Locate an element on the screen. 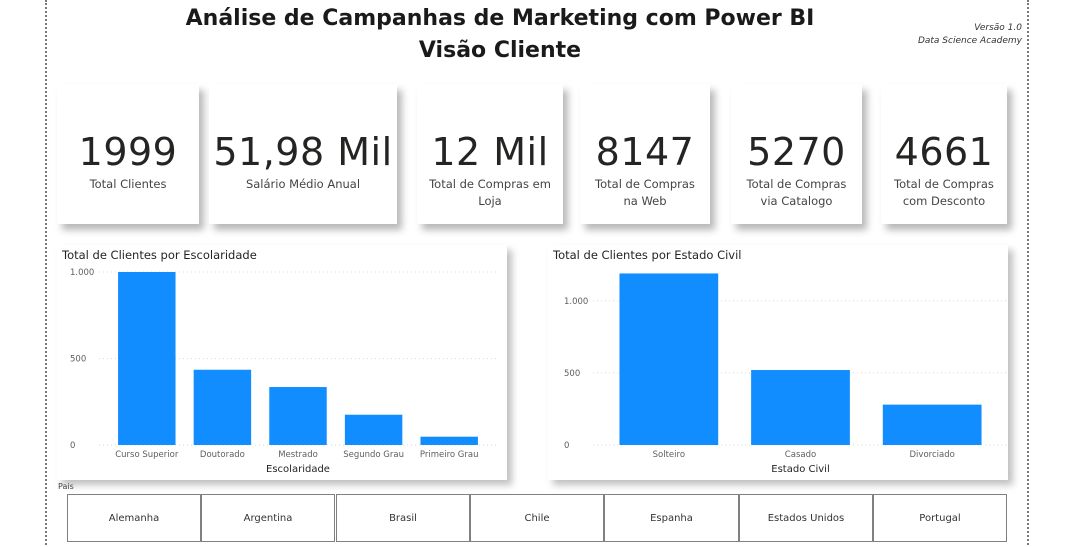 This screenshot has height=547, width=1068. bar-primeiro-grau is located at coordinates (449, 440).